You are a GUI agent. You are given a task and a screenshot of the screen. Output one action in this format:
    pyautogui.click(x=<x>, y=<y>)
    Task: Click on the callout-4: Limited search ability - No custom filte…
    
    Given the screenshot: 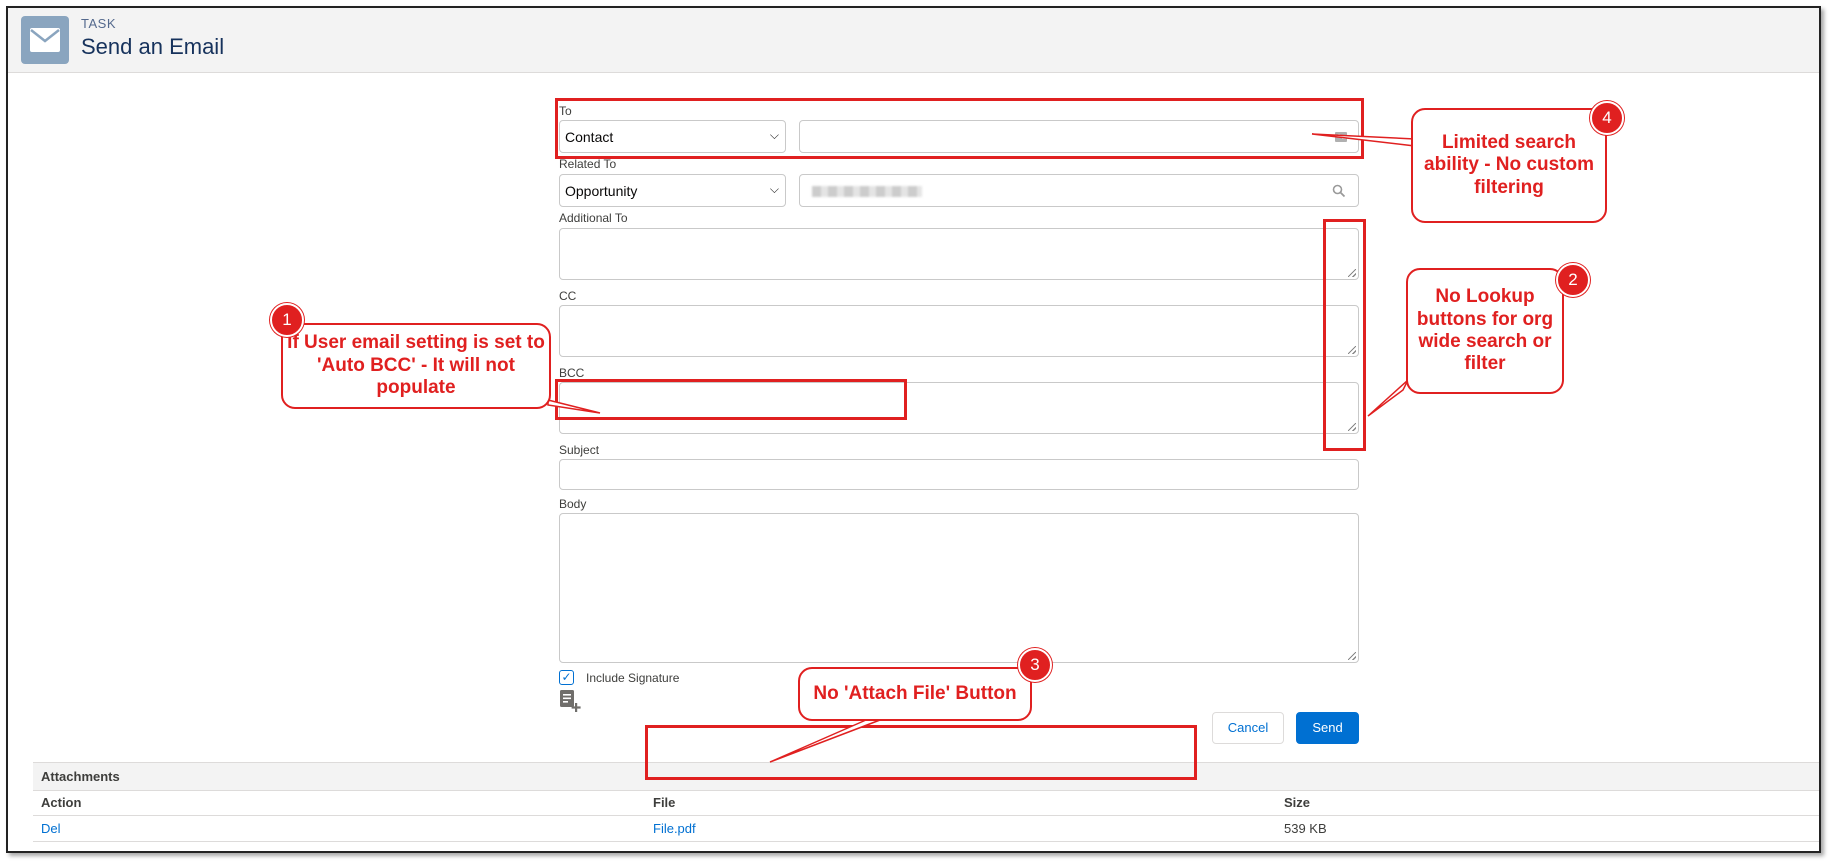 What is the action you would take?
    pyautogui.click(x=1509, y=165)
    